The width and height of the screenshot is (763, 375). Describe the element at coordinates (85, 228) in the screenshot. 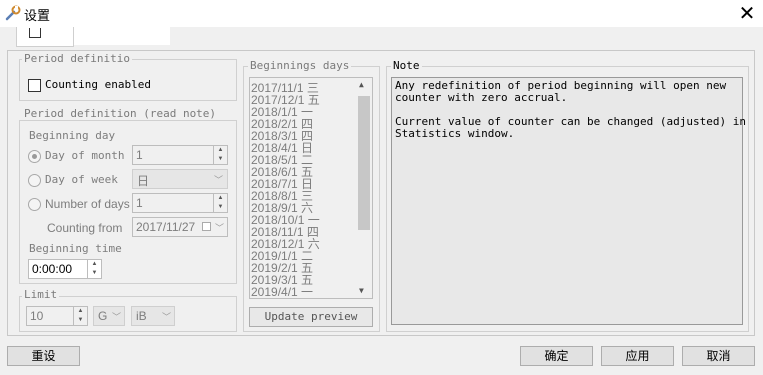

I see `counting-from-label: Counting from` at that location.